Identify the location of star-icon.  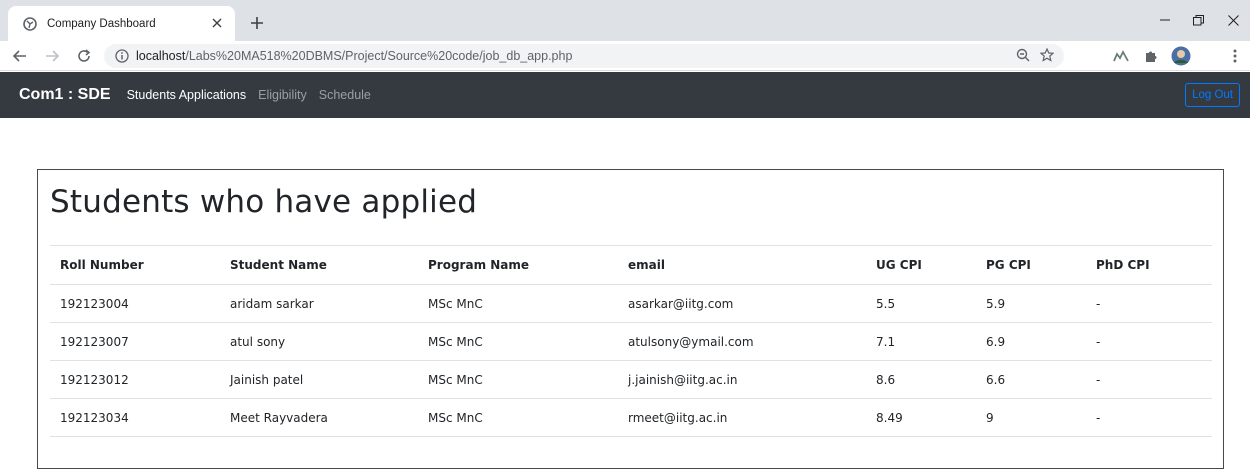
(1047, 56).